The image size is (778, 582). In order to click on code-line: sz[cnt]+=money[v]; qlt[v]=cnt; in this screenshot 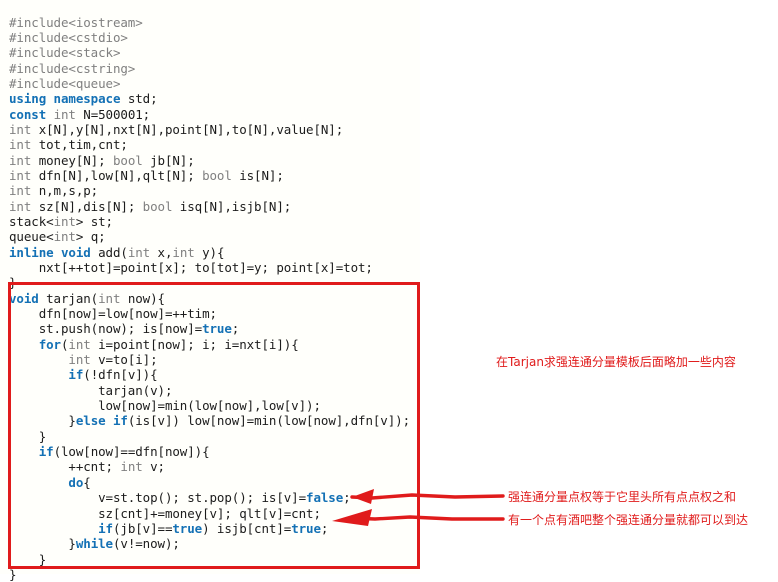, I will do `click(209, 513)`.